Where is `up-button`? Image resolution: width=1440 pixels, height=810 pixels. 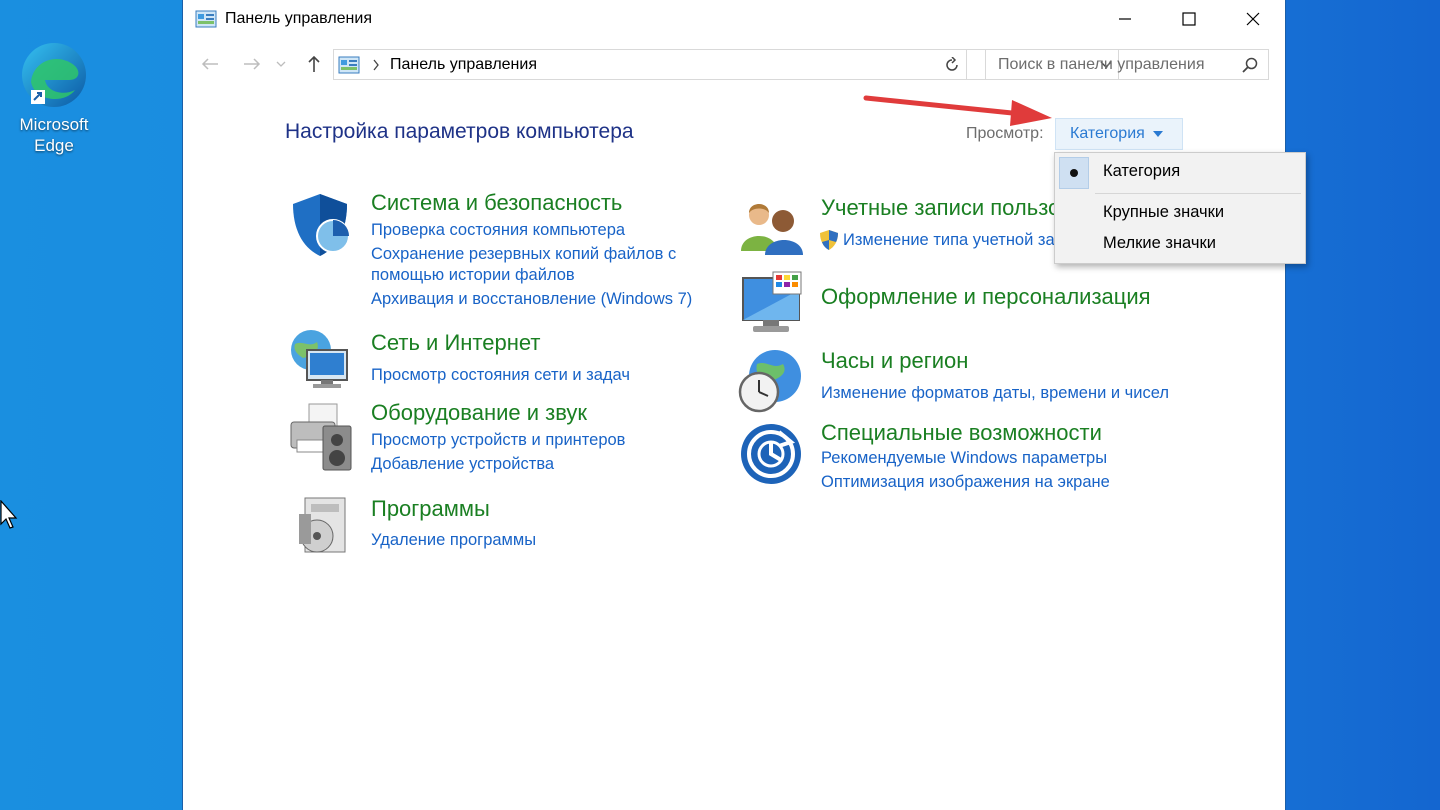 up-button is located at coordinates (314, 64).